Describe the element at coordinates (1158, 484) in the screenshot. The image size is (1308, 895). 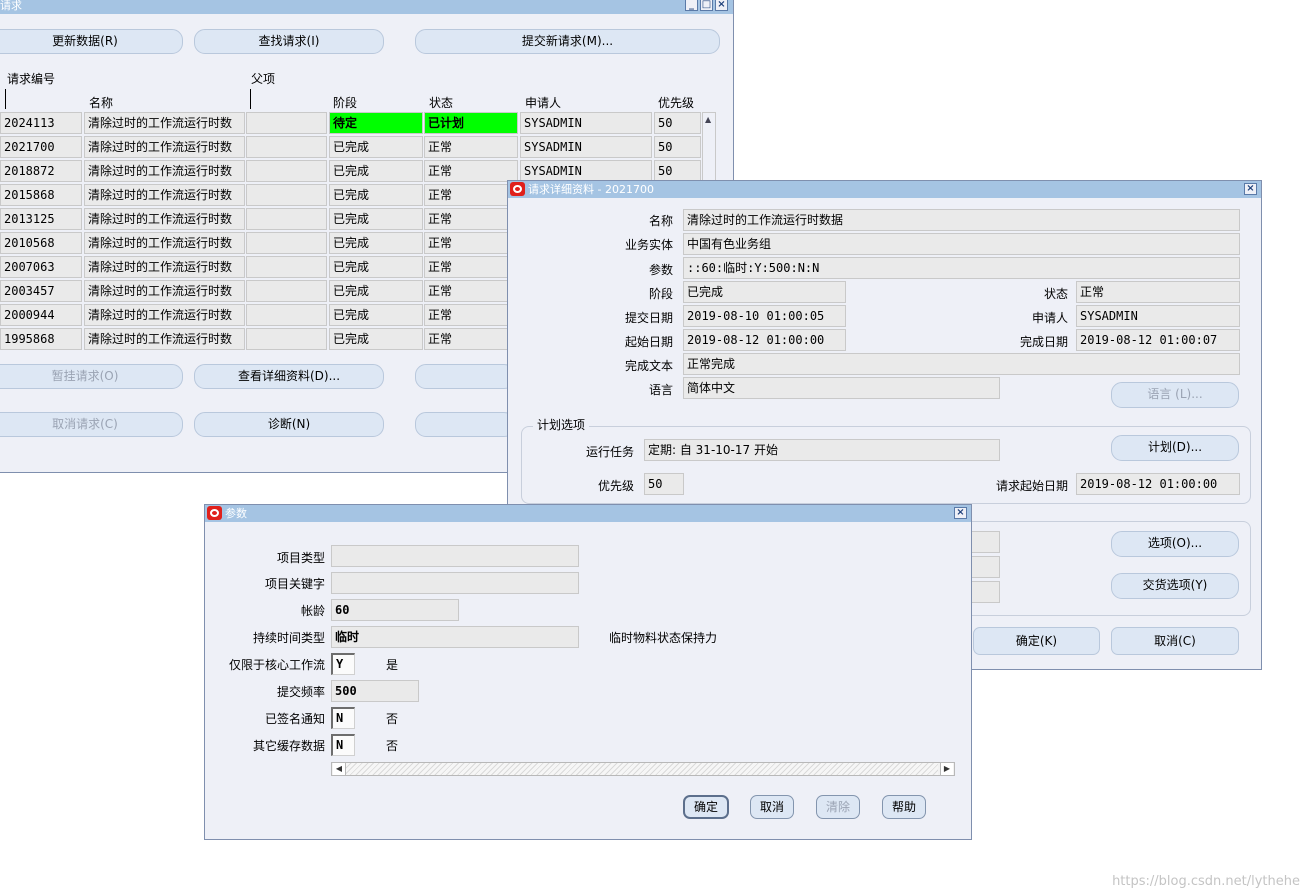
I see `req-start-date-field: 2019-08-12 01:00:00` at that location.